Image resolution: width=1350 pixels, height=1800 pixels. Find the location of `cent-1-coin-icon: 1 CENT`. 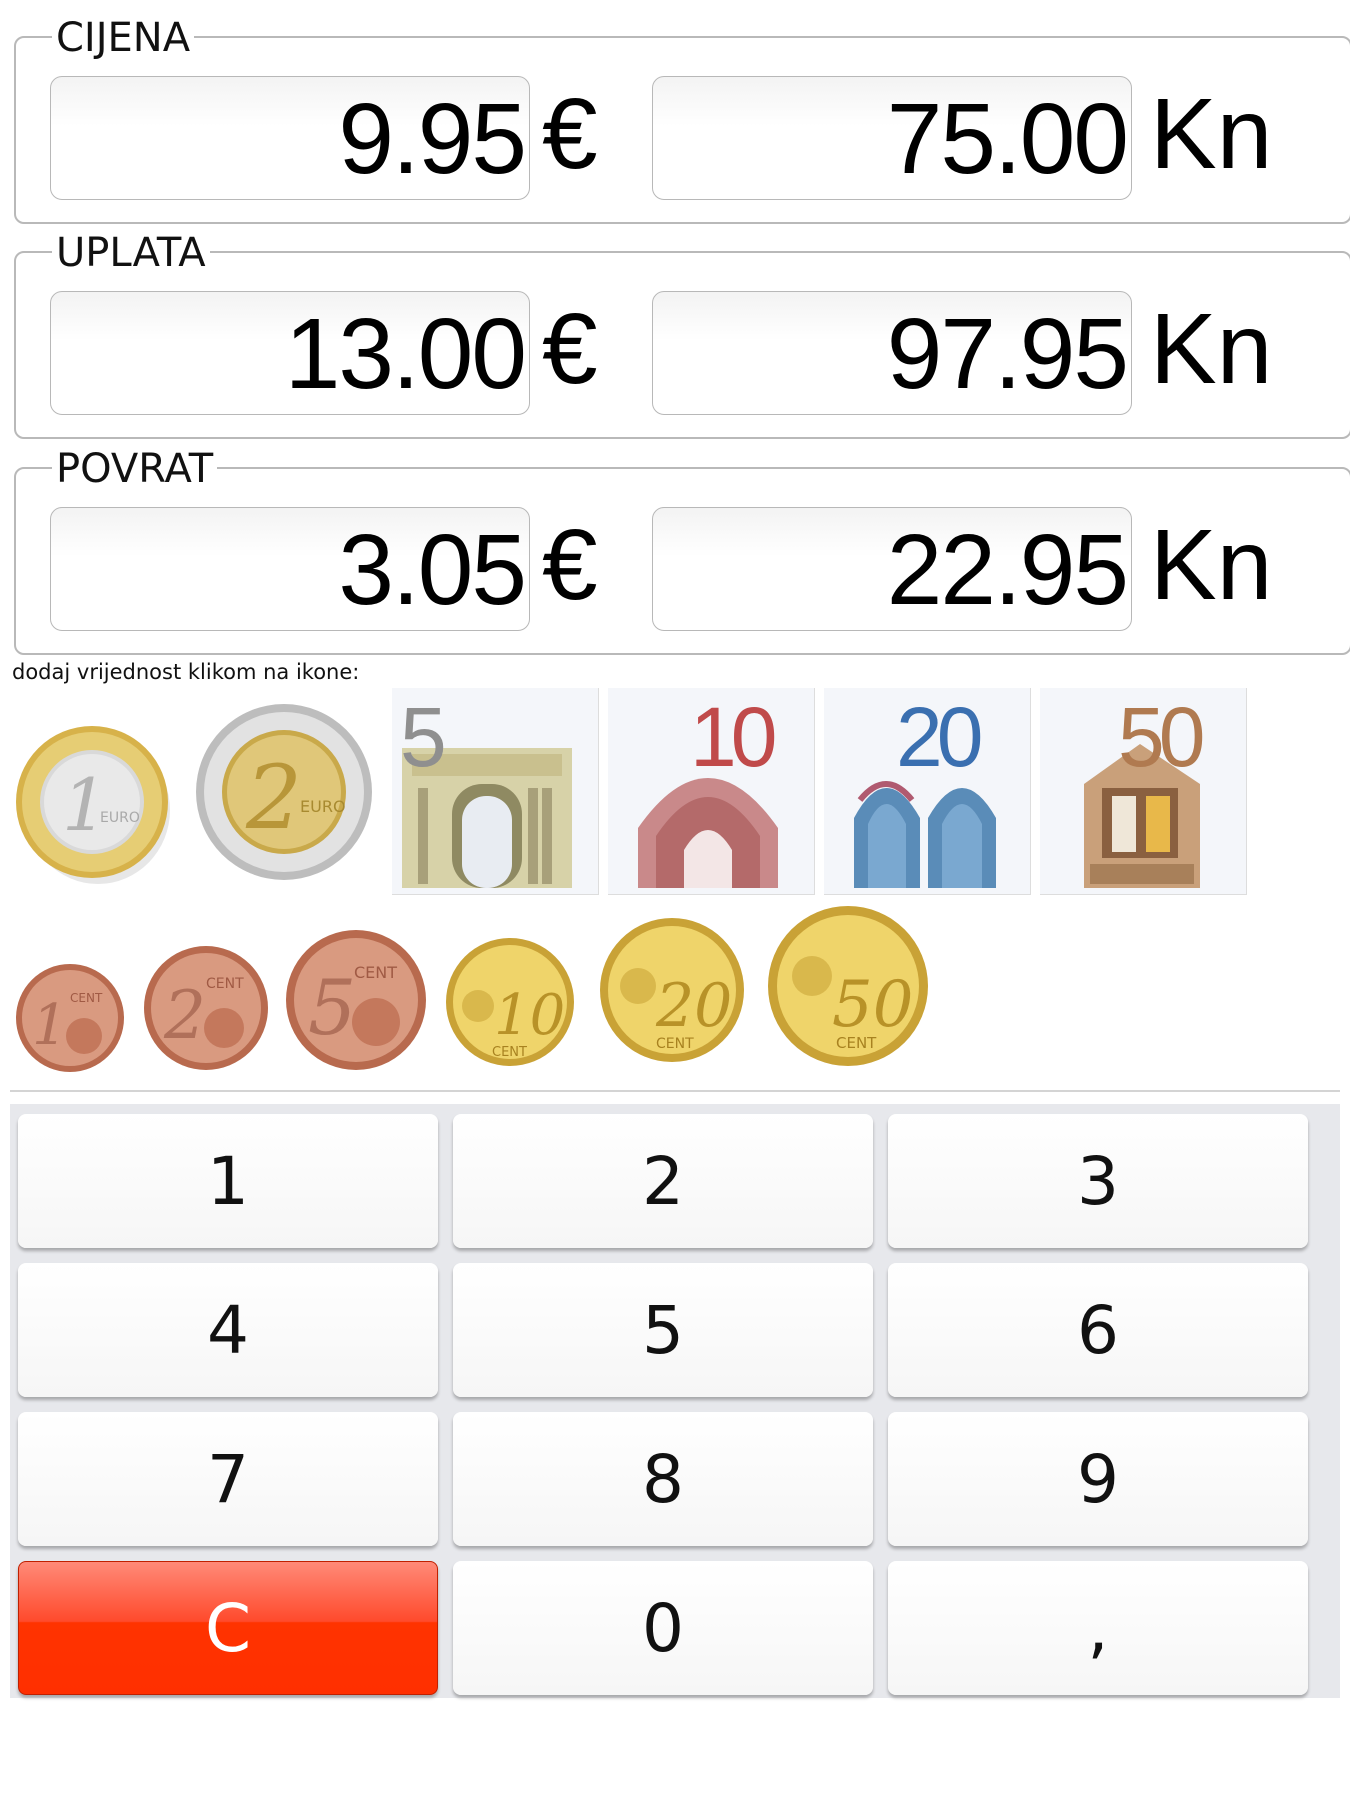

cent-1-coin-icon: 1 CENT is located at coordinates (70, 1018).